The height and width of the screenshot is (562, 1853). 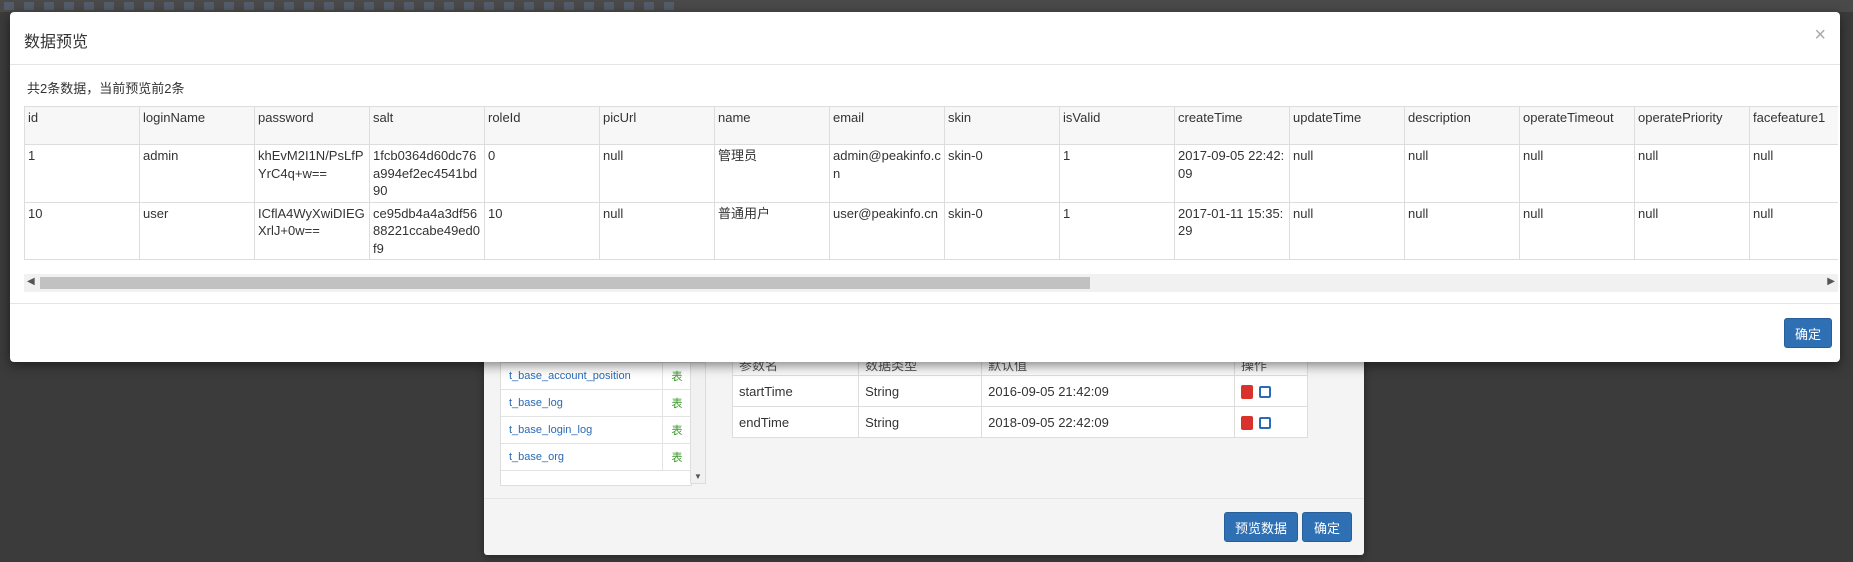 What do you see at coordinates (1002, 125) in the screenshot?
I see `column-header-skin: skin` at bounding box center [1002, 125].